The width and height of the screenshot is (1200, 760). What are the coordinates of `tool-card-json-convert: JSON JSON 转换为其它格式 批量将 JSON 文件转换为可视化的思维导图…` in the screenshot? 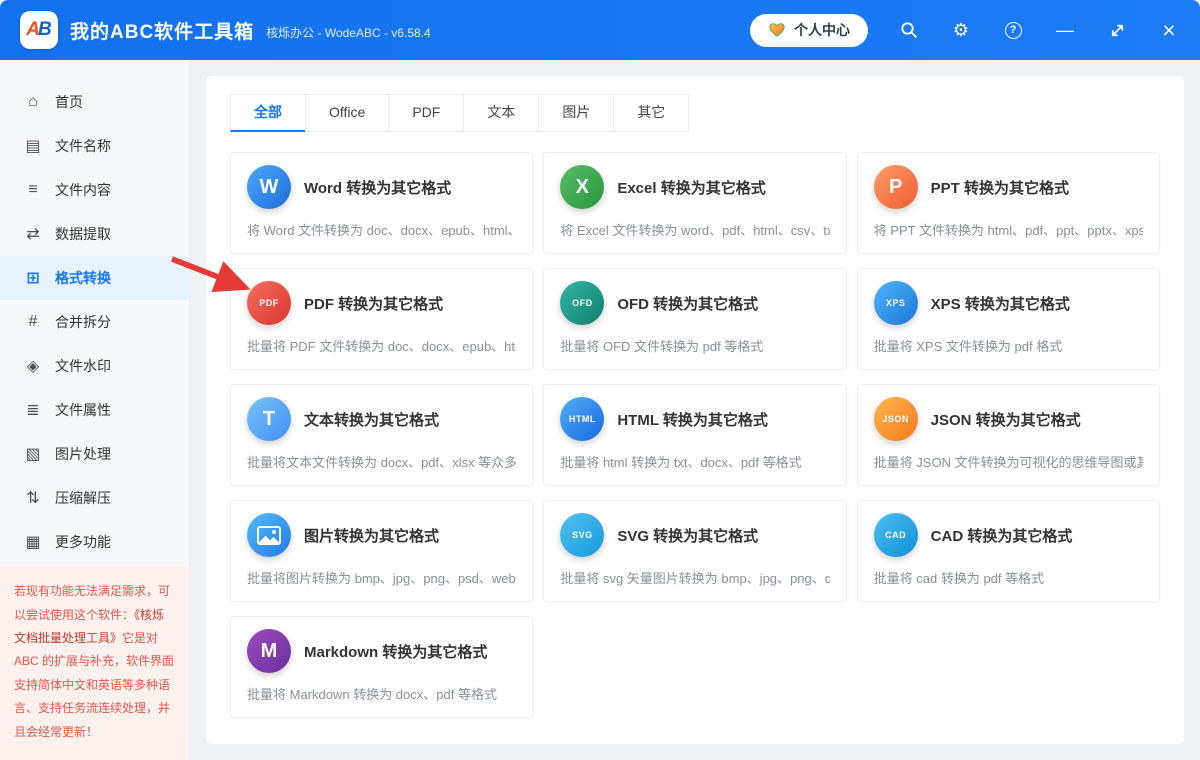 It's located at (1008, 435).